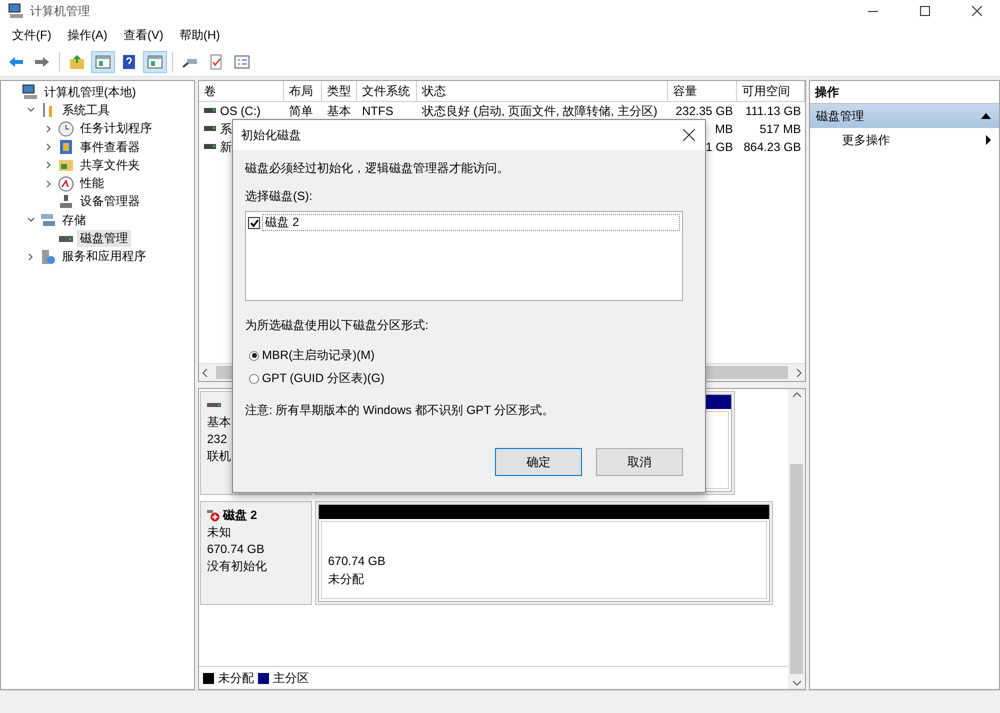  What do you see at coordinates (303, 91) in the screenshot?
I see `column-header: 布局` at bounding box center [303, 91].